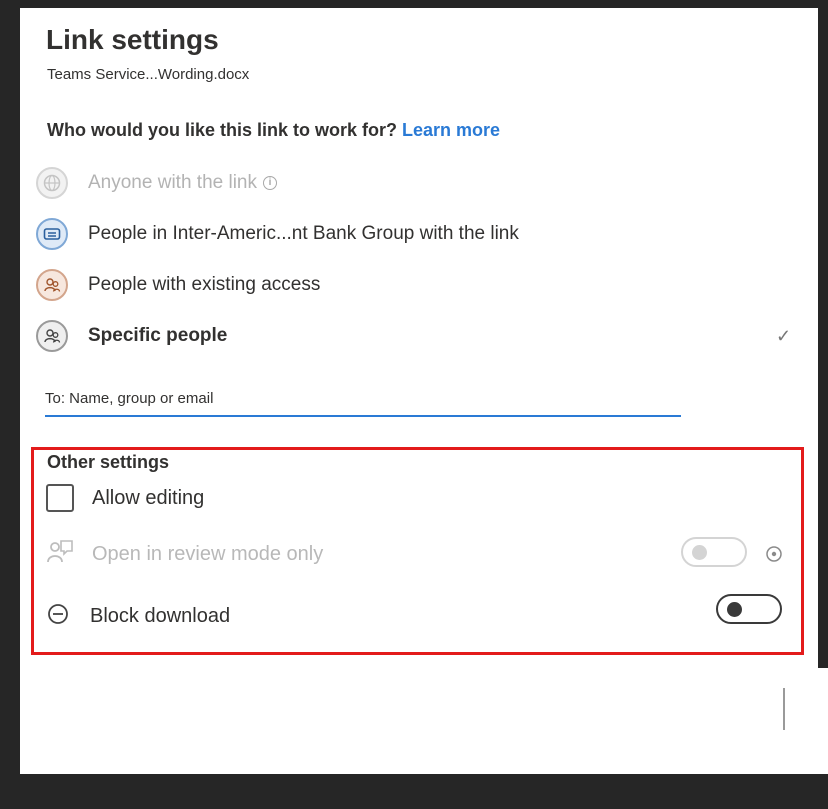 This screenshot has width=828, height=809. I want to click on panel-footer, so click(424, 721).